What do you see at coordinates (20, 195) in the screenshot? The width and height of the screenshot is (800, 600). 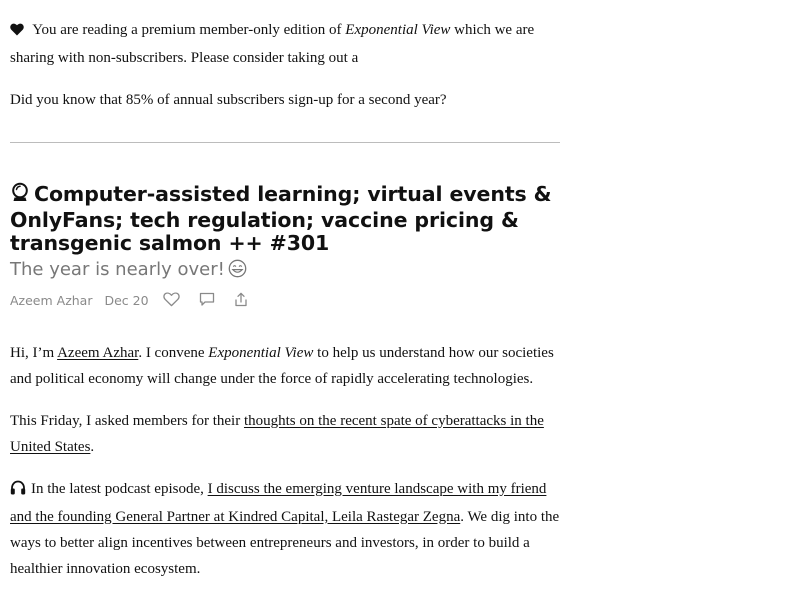 I see `crystal-ball-icon` at bounding box center [20, 195].